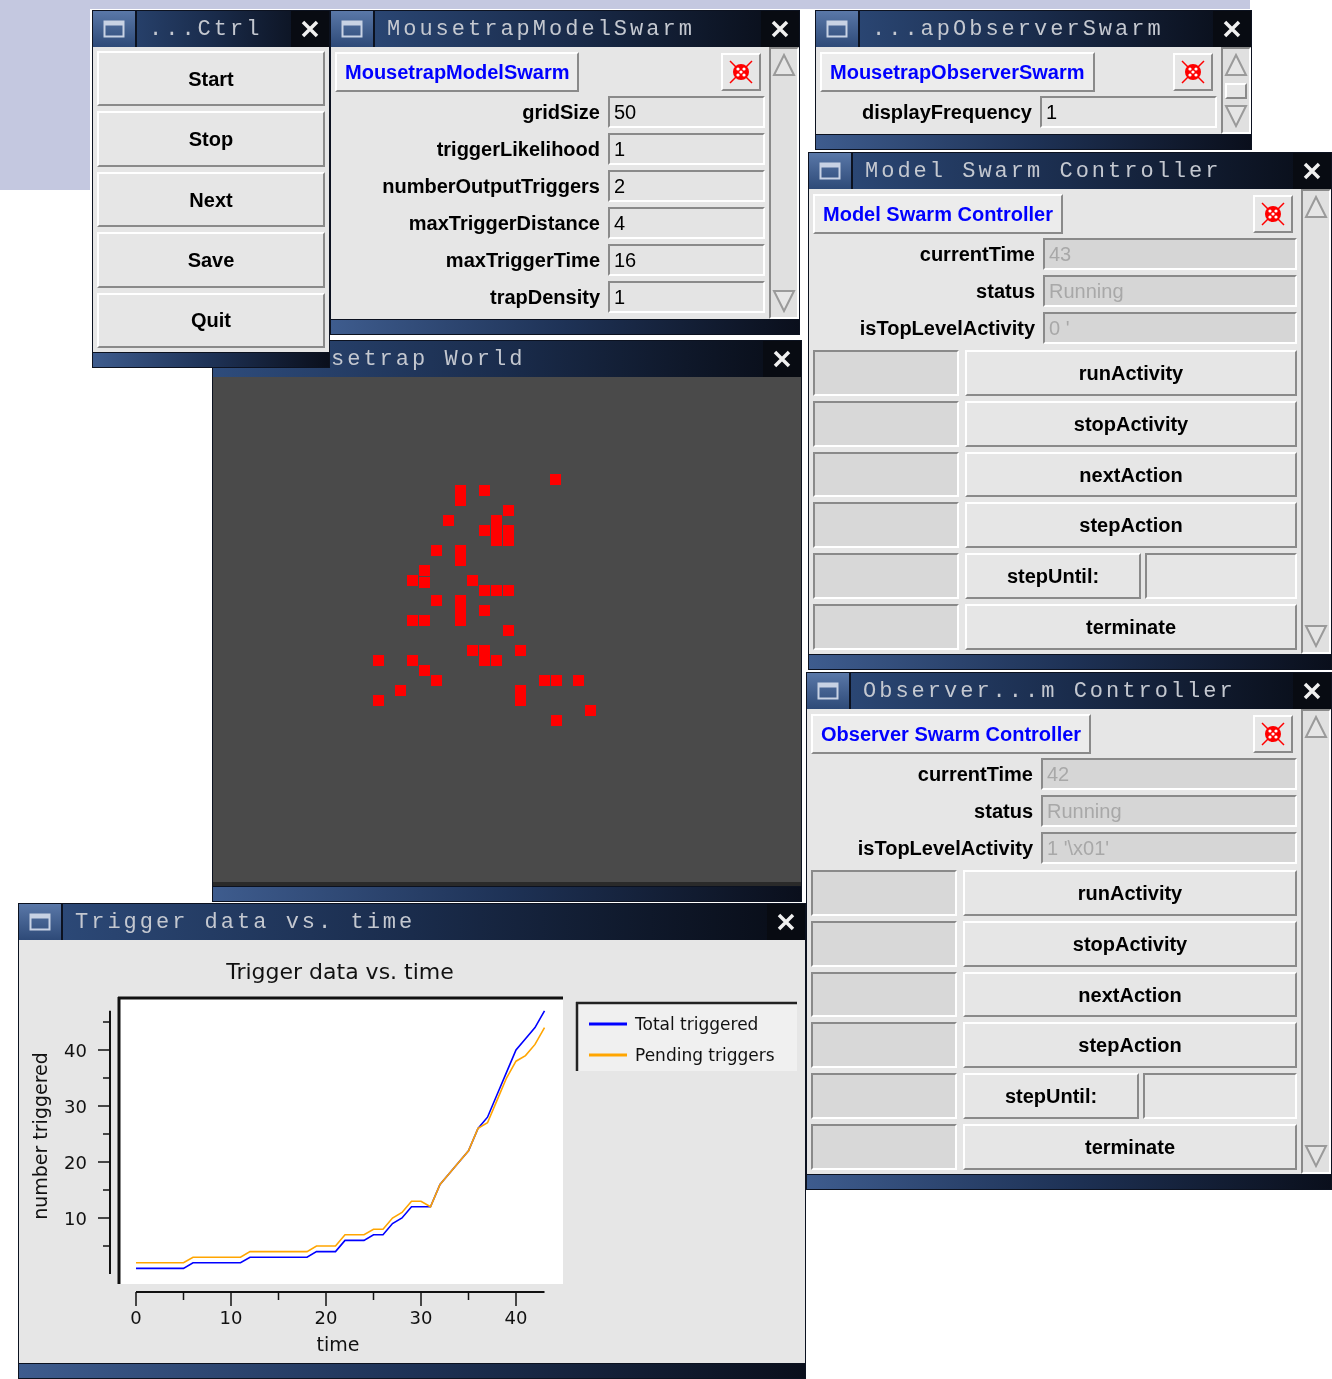 This screenshot has height=1379, width=1332. What do you see at coordinates (211, 79) in the screenshot?
I see `control-button: Start` at bounding box center [211, 79].